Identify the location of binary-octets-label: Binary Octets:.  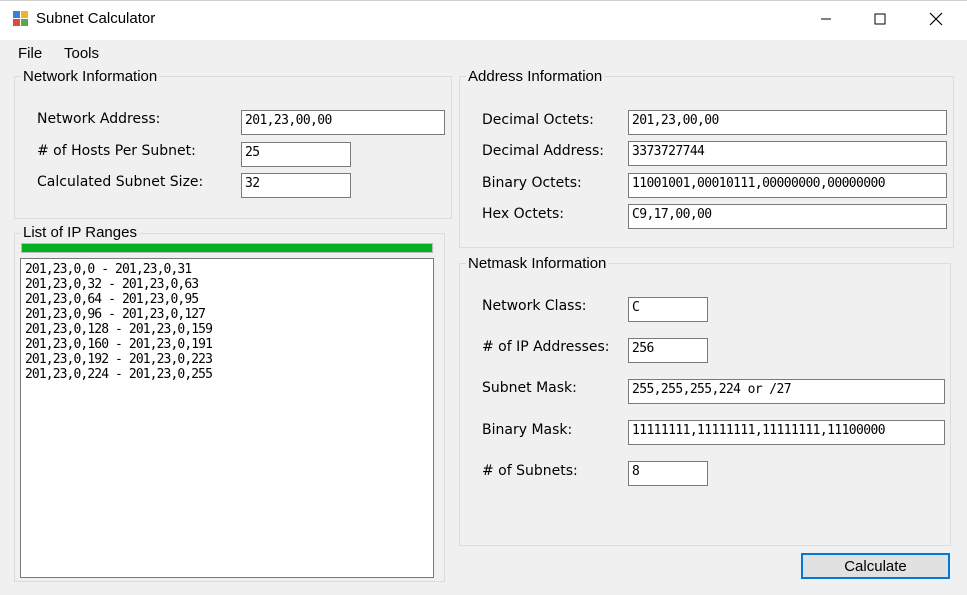
(532, 183).